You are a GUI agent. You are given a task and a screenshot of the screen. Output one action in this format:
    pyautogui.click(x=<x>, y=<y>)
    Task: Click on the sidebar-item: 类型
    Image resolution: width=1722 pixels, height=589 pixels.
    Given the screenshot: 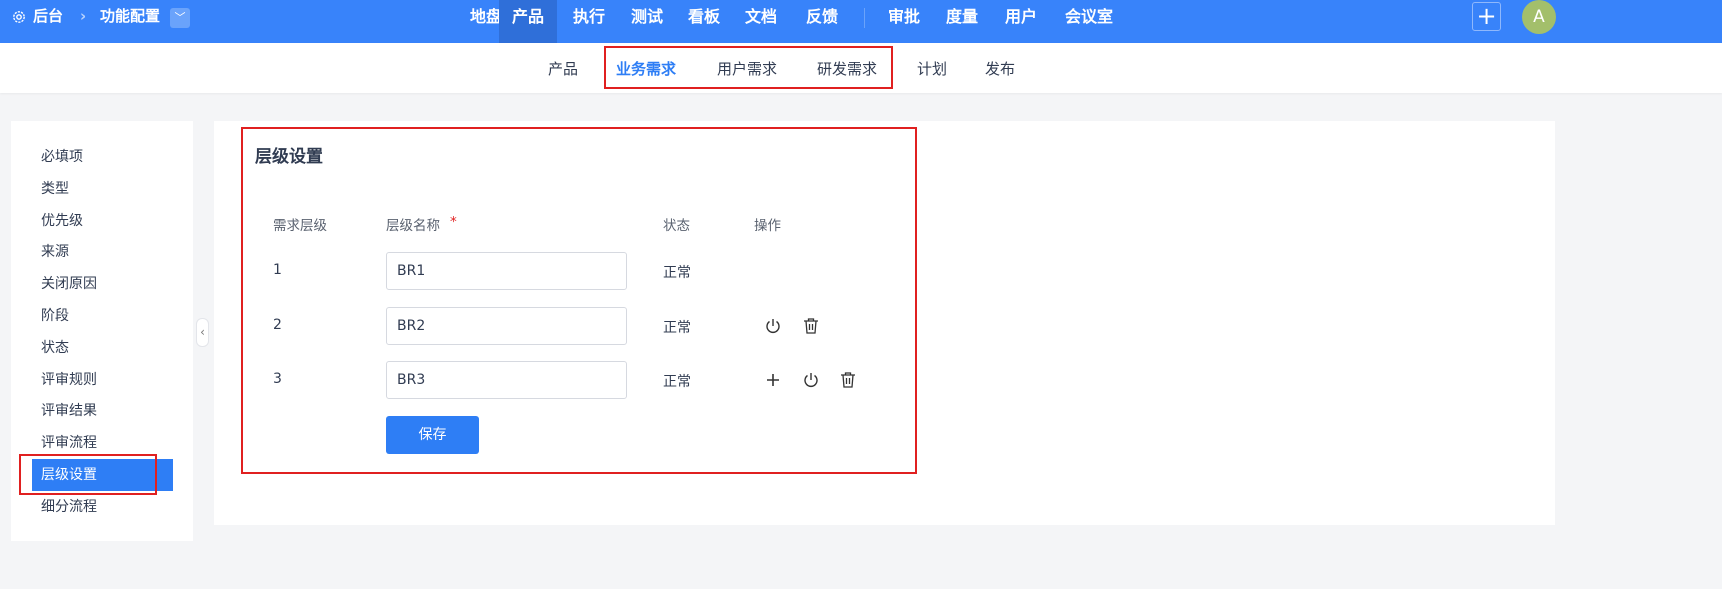 What is the action you would take?
    pyautogui.click(x=55, y=189)
    